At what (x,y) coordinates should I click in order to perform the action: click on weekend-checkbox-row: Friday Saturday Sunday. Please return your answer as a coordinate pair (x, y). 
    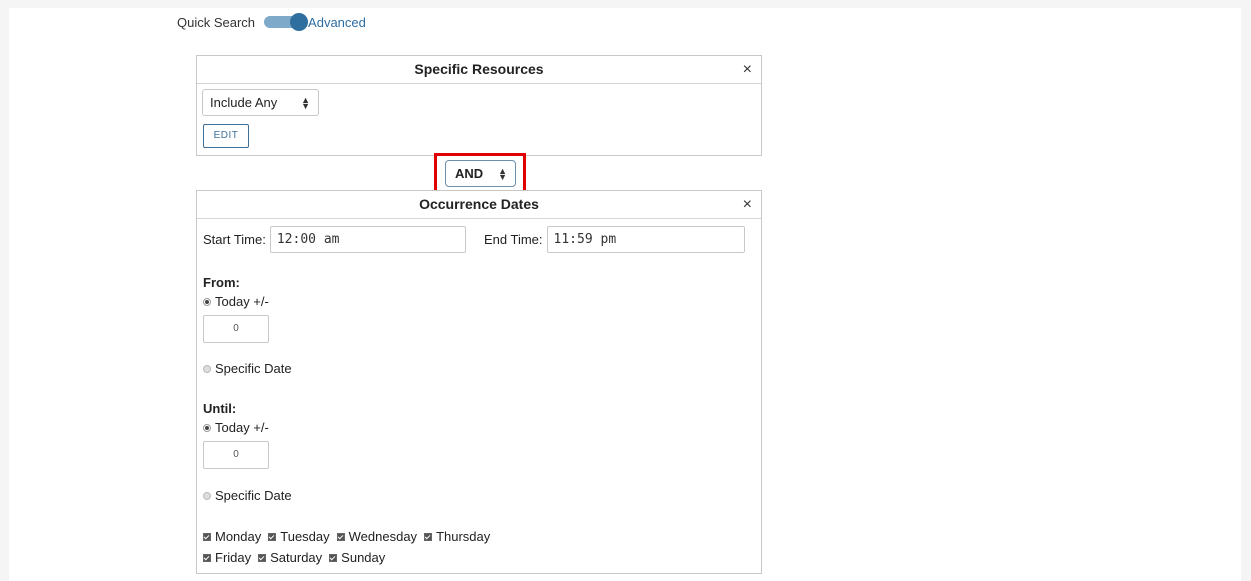
    Looking at the image, I should click on (297, 557).